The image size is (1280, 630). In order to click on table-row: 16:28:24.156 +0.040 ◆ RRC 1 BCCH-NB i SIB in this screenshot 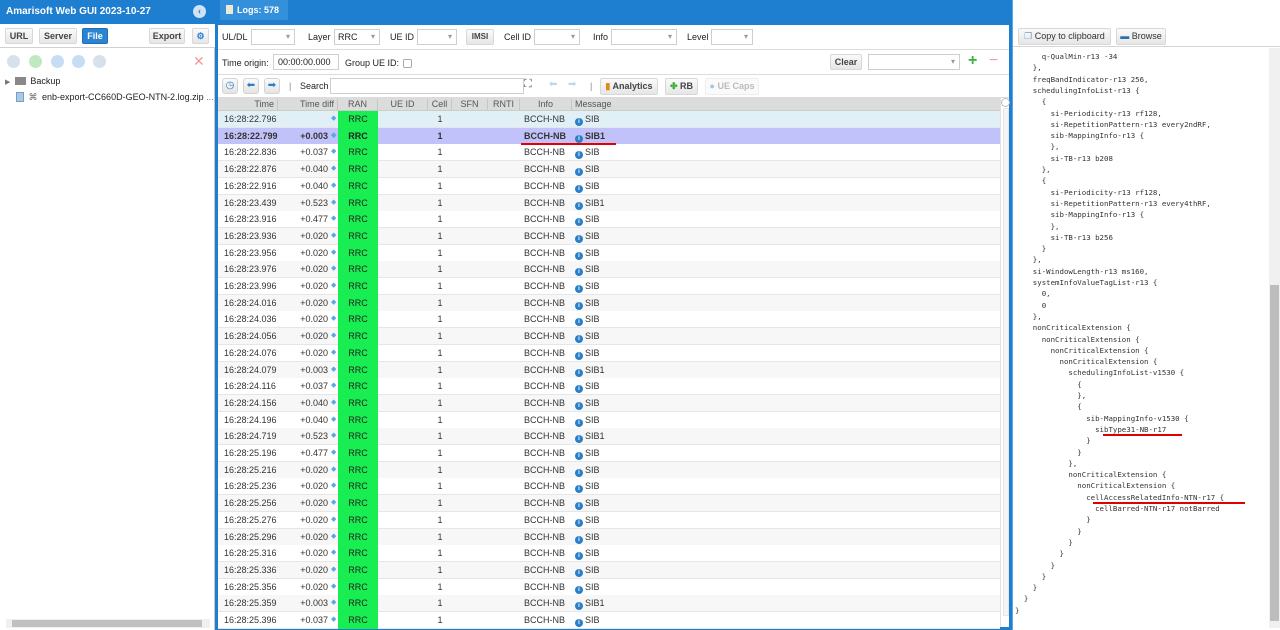, I will do `click(609, 403)`.